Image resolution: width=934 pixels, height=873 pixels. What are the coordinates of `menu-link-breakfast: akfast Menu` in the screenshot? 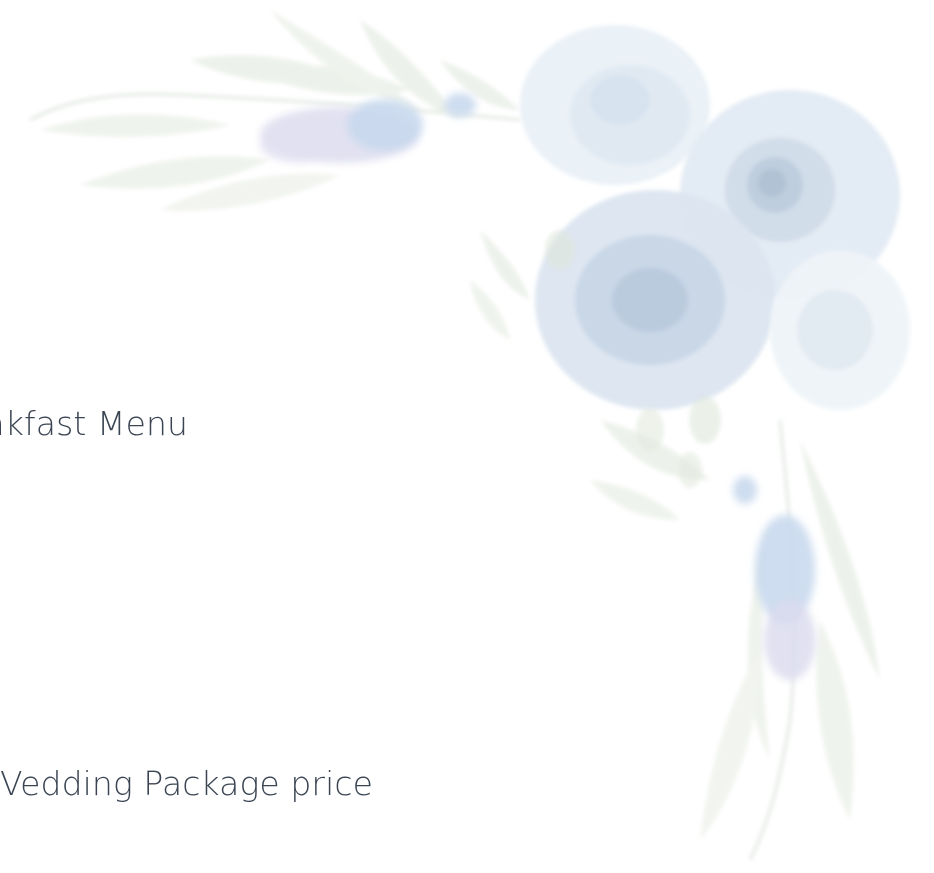 It's located at (94, 423).